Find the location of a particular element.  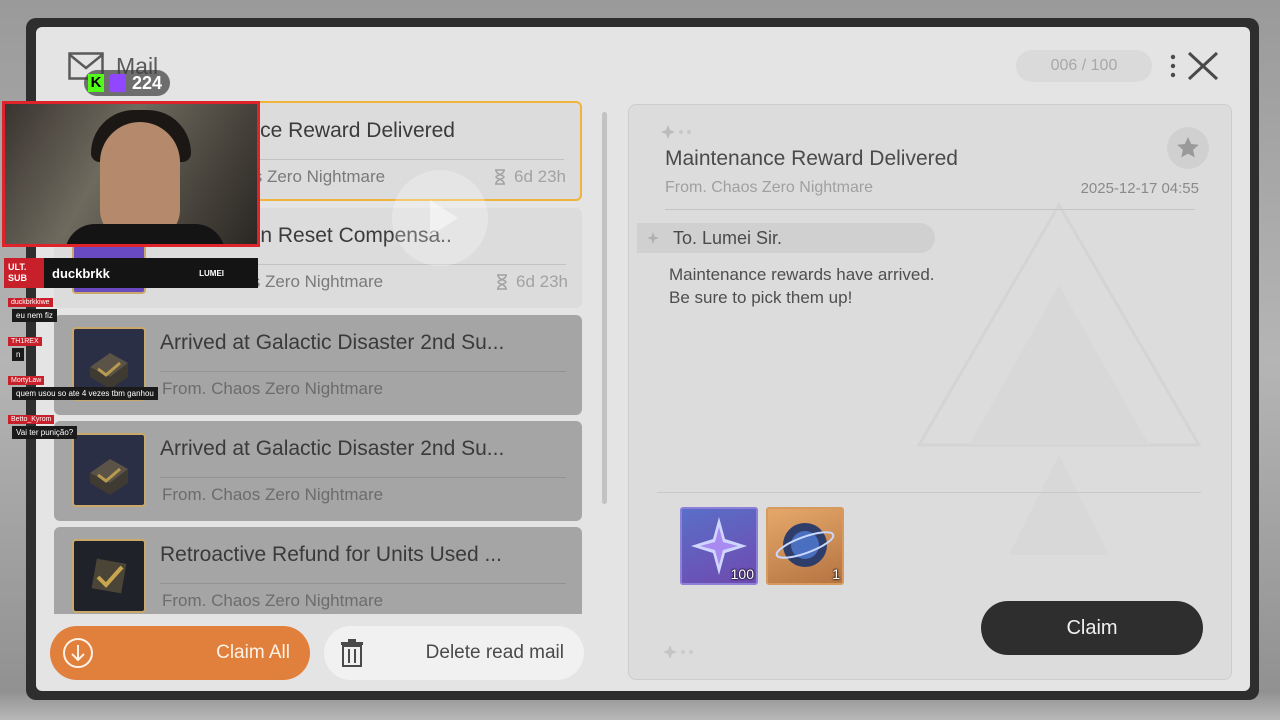

play-icon is located at coordinates (444, 218).